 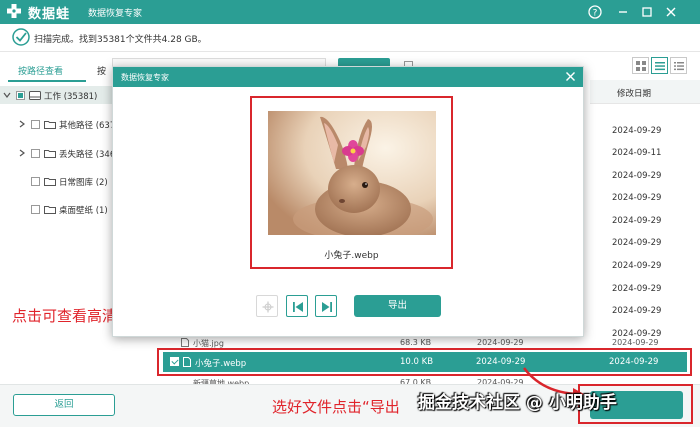 What do you see at coordinates (35, 95) in the screenshot?
I see `drive-icon` at bounding box center [35, 95].